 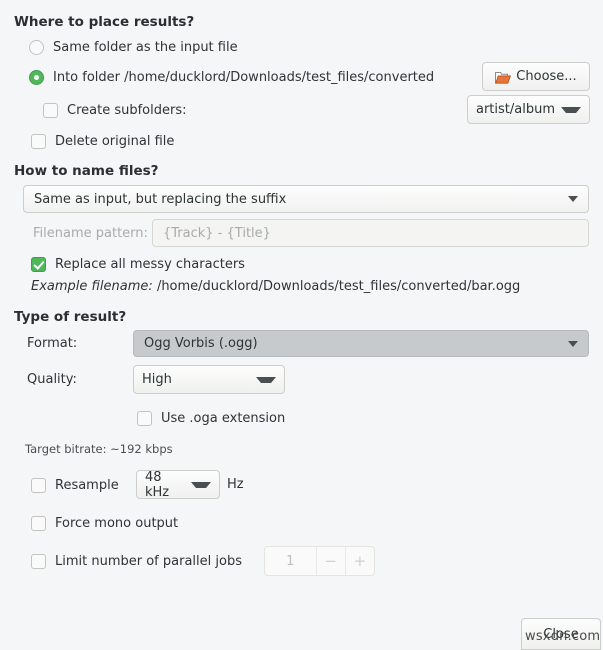 I want to click on parallel-jobs-stepper: 1 − +, so click(x=319, y=561).